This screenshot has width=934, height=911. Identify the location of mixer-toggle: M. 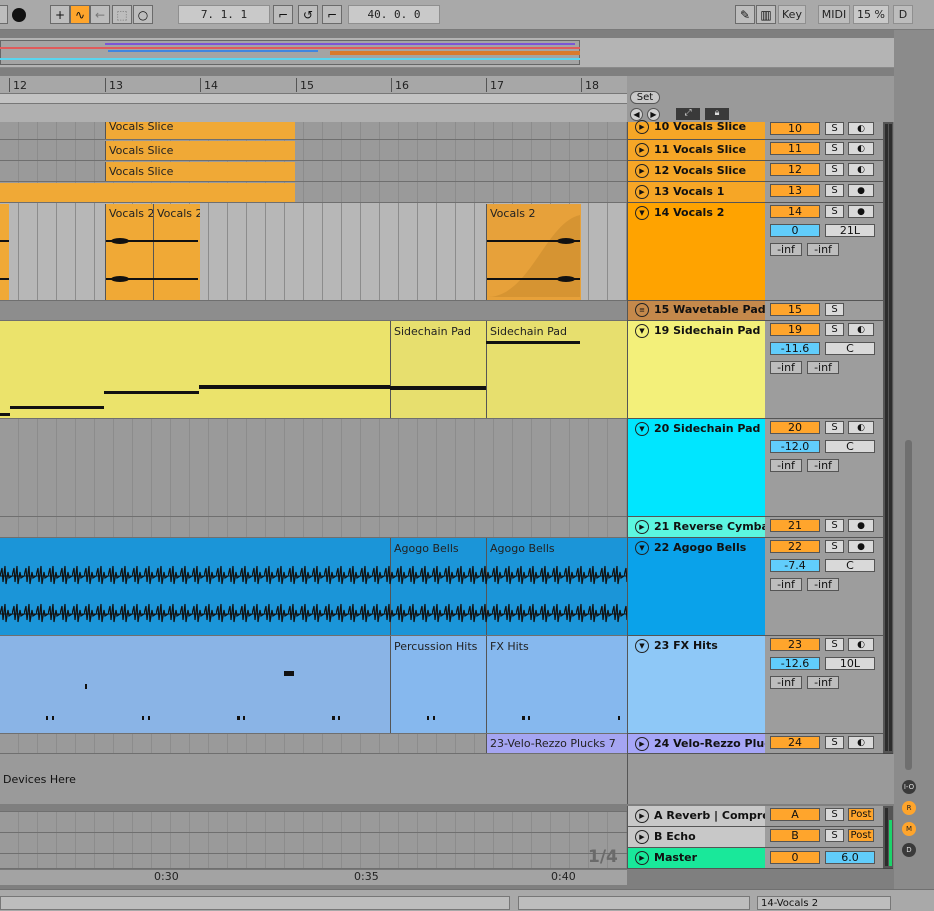
(909, 829).